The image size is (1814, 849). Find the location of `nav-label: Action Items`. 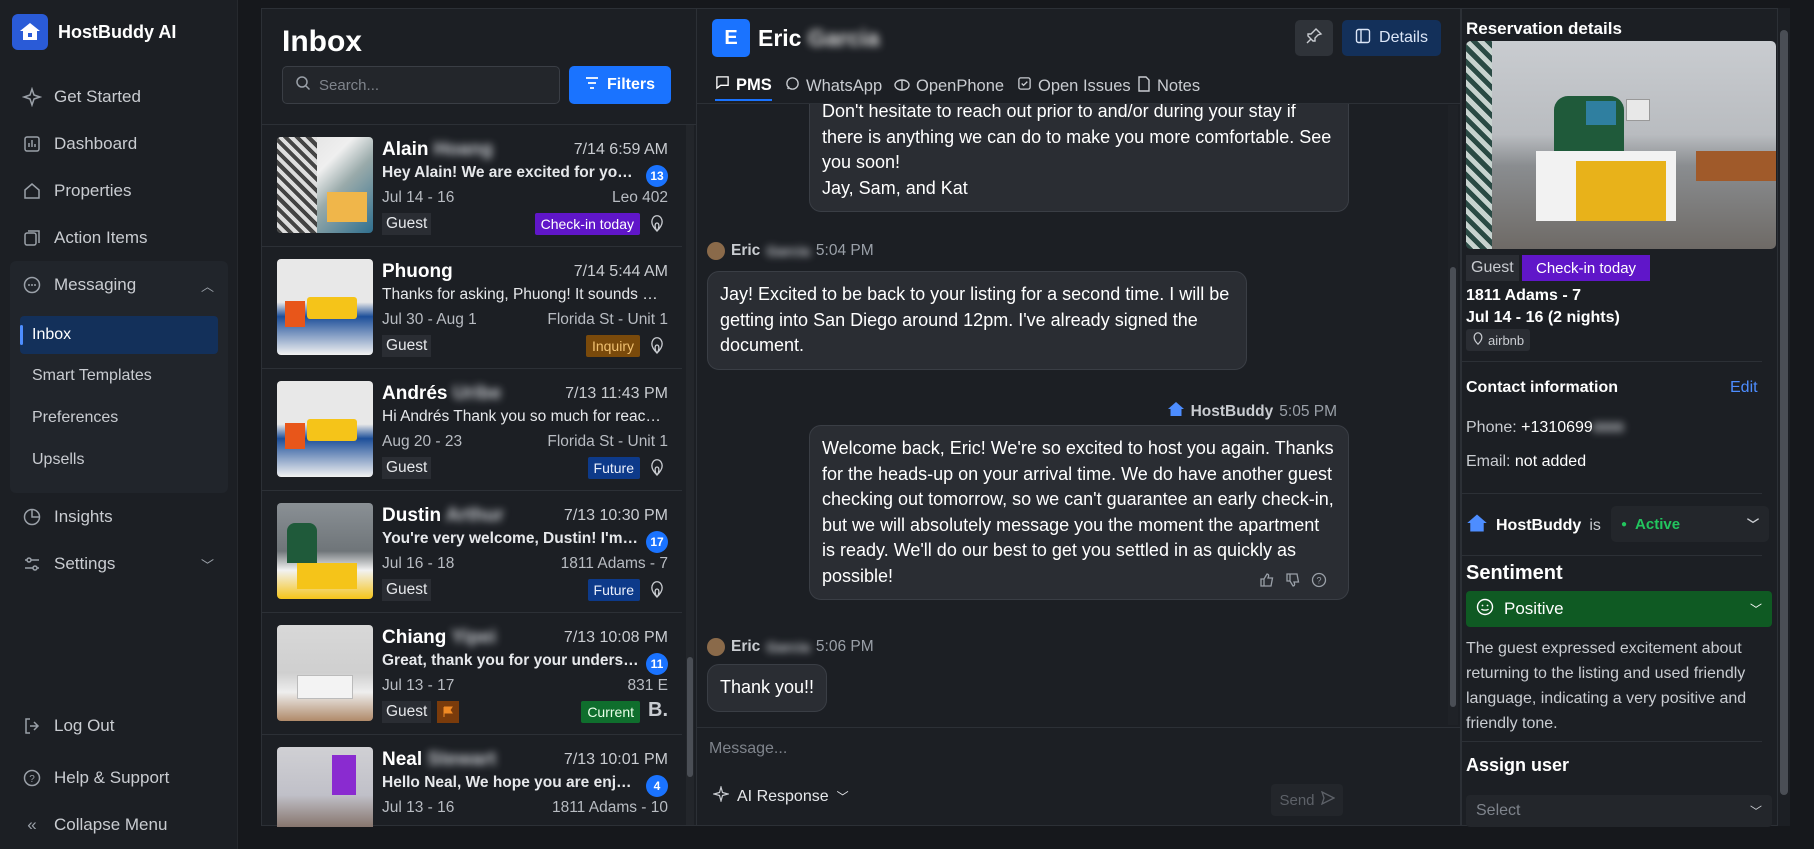

nav-label: Action Items is located at coordinates (101, 237).